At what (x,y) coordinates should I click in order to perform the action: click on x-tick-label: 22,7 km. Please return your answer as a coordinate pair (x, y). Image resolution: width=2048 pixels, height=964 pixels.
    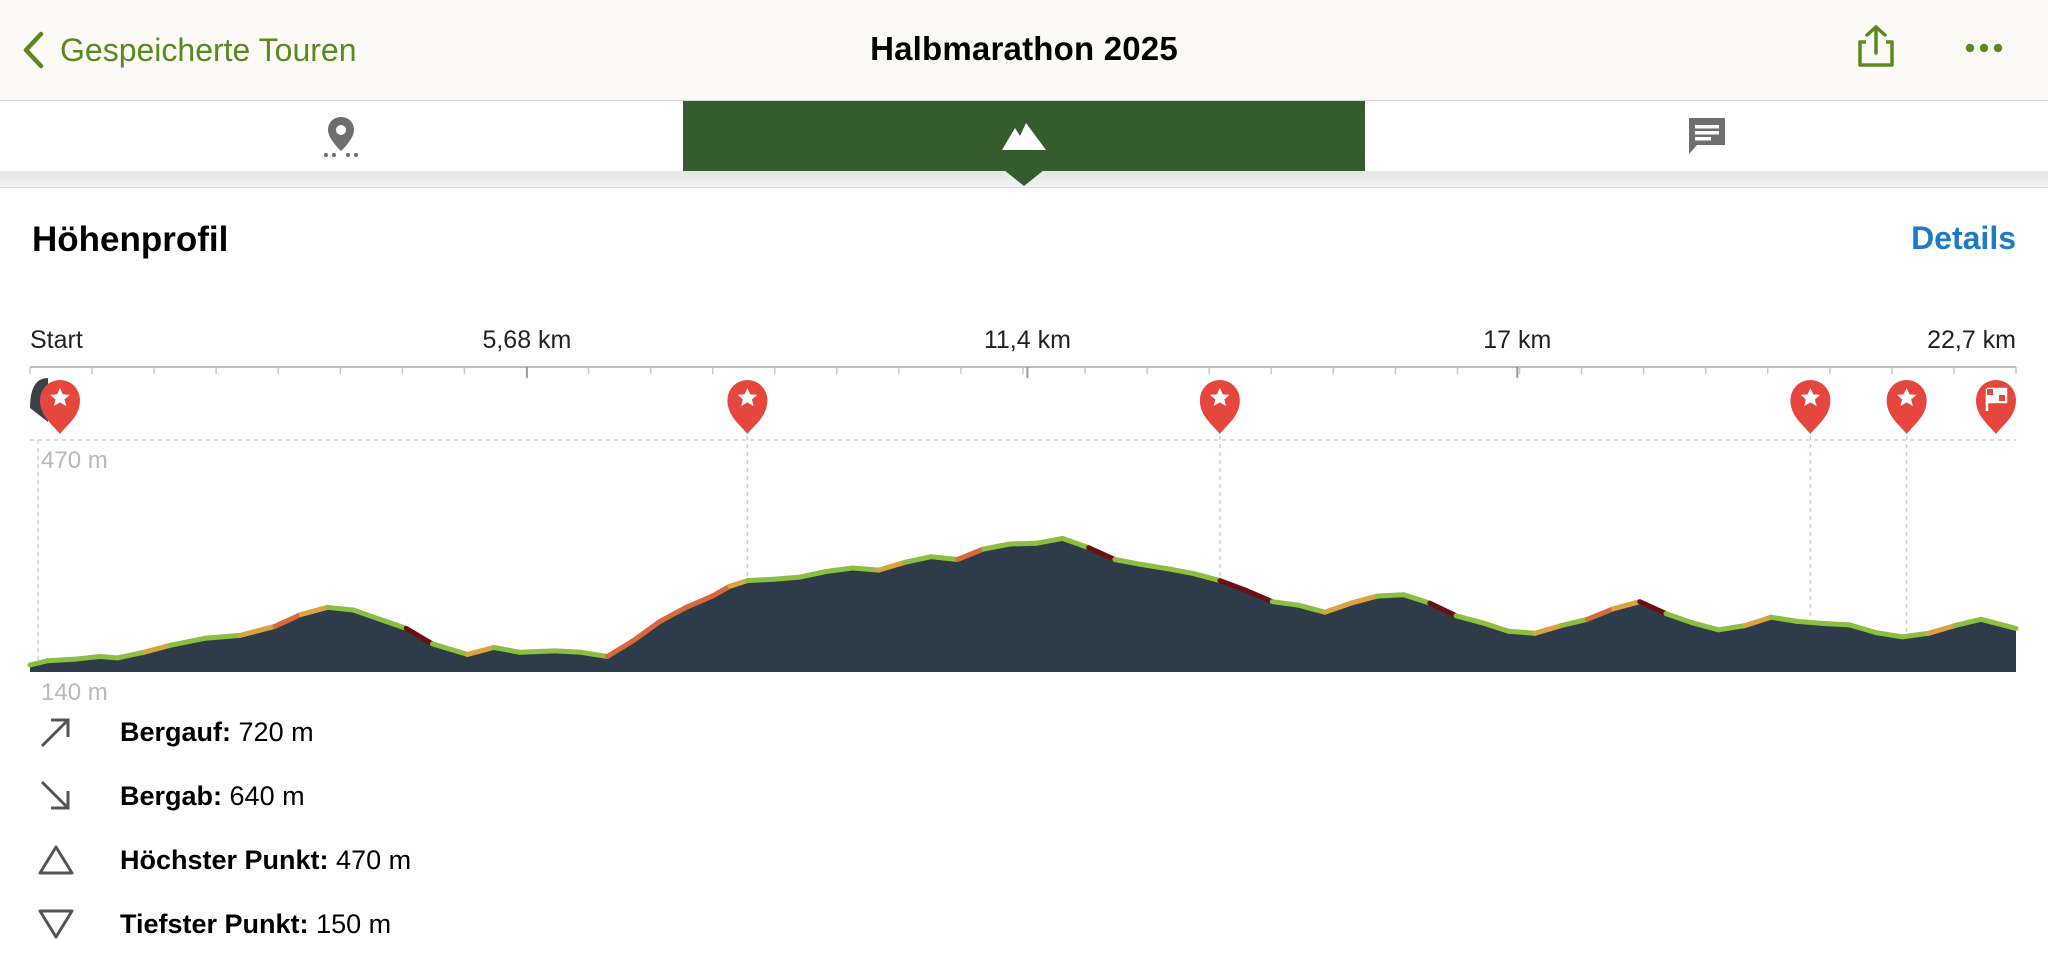
    Looking at the image, I should click on (1971, 340).